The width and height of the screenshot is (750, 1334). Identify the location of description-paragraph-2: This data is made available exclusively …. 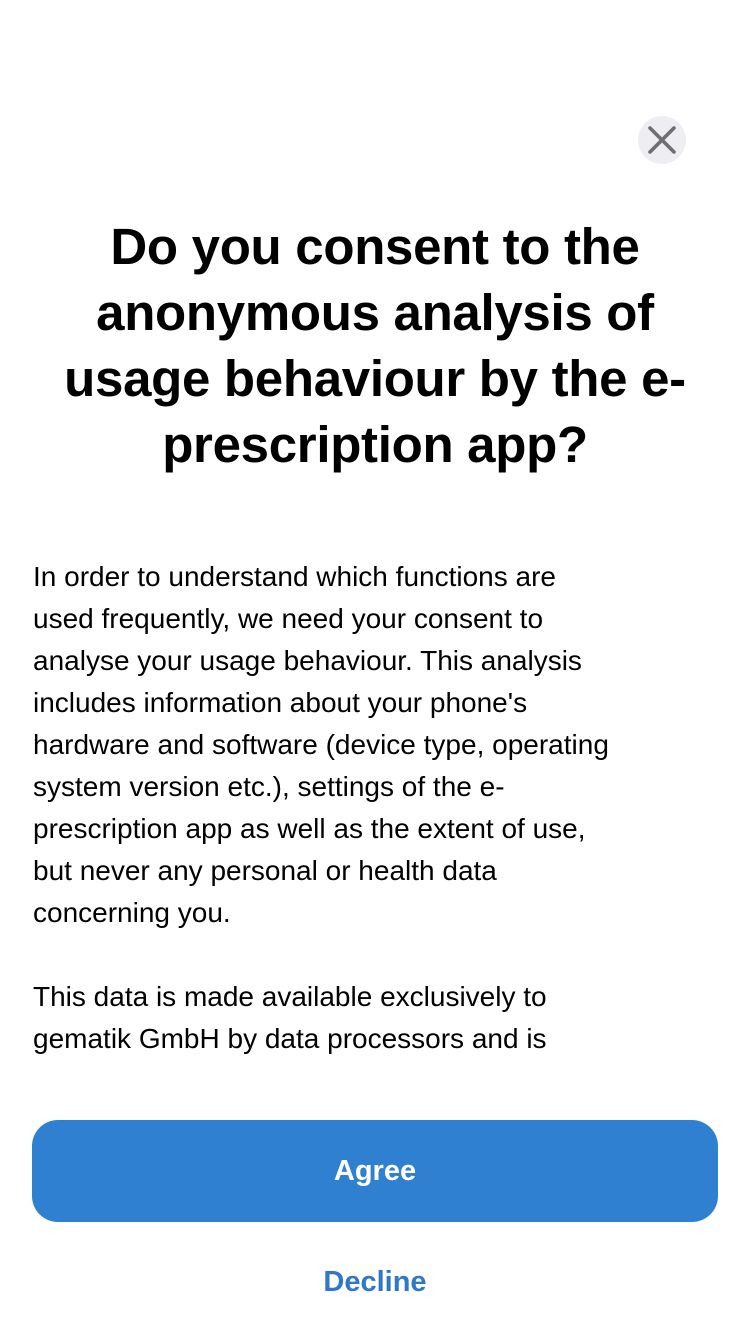
(290, 1017).